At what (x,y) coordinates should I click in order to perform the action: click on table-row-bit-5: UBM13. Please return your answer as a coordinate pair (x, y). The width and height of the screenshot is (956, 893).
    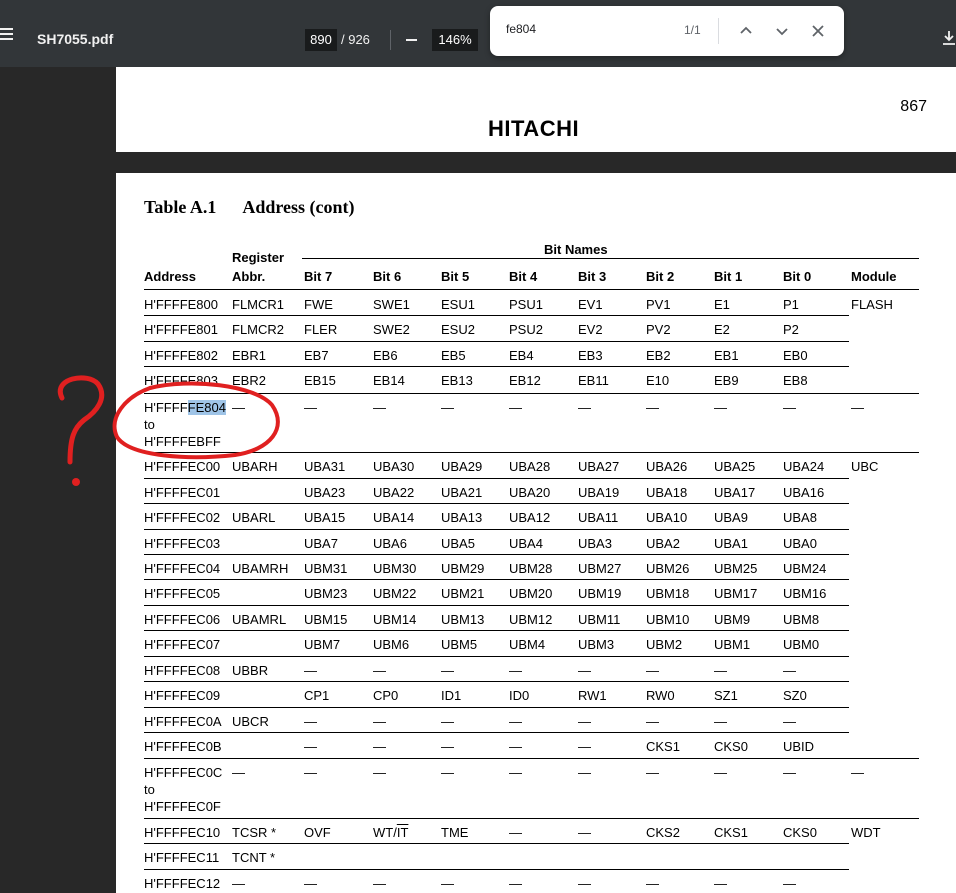
    Looking at the image, I should click on (463, 619).